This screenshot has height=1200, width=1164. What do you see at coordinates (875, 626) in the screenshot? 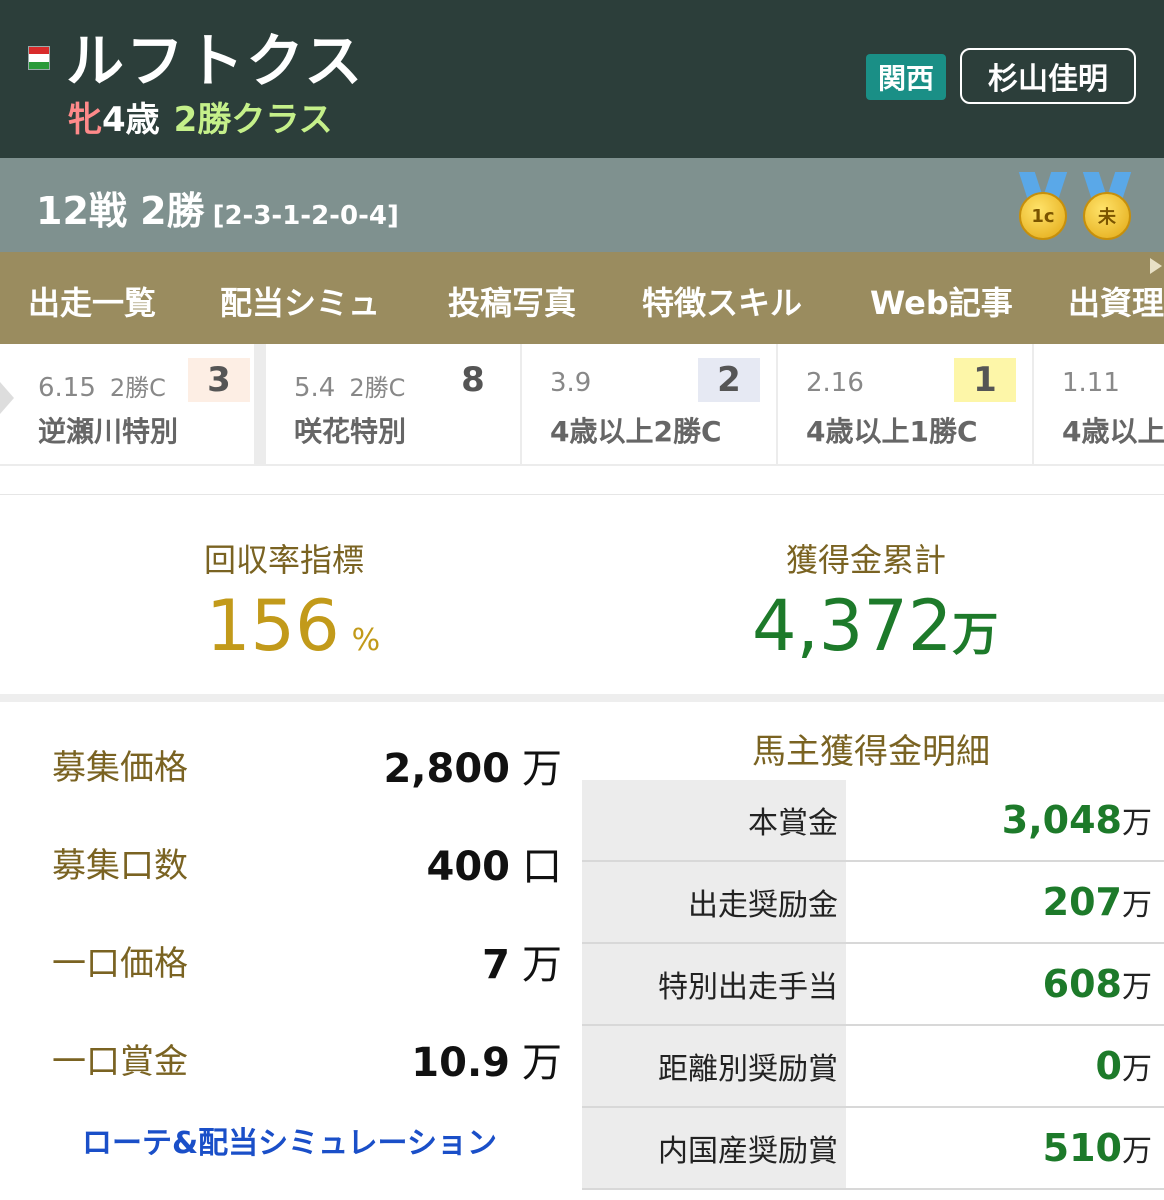
I see `earnings-value: 4,372万` at bounding box center [875, 626].